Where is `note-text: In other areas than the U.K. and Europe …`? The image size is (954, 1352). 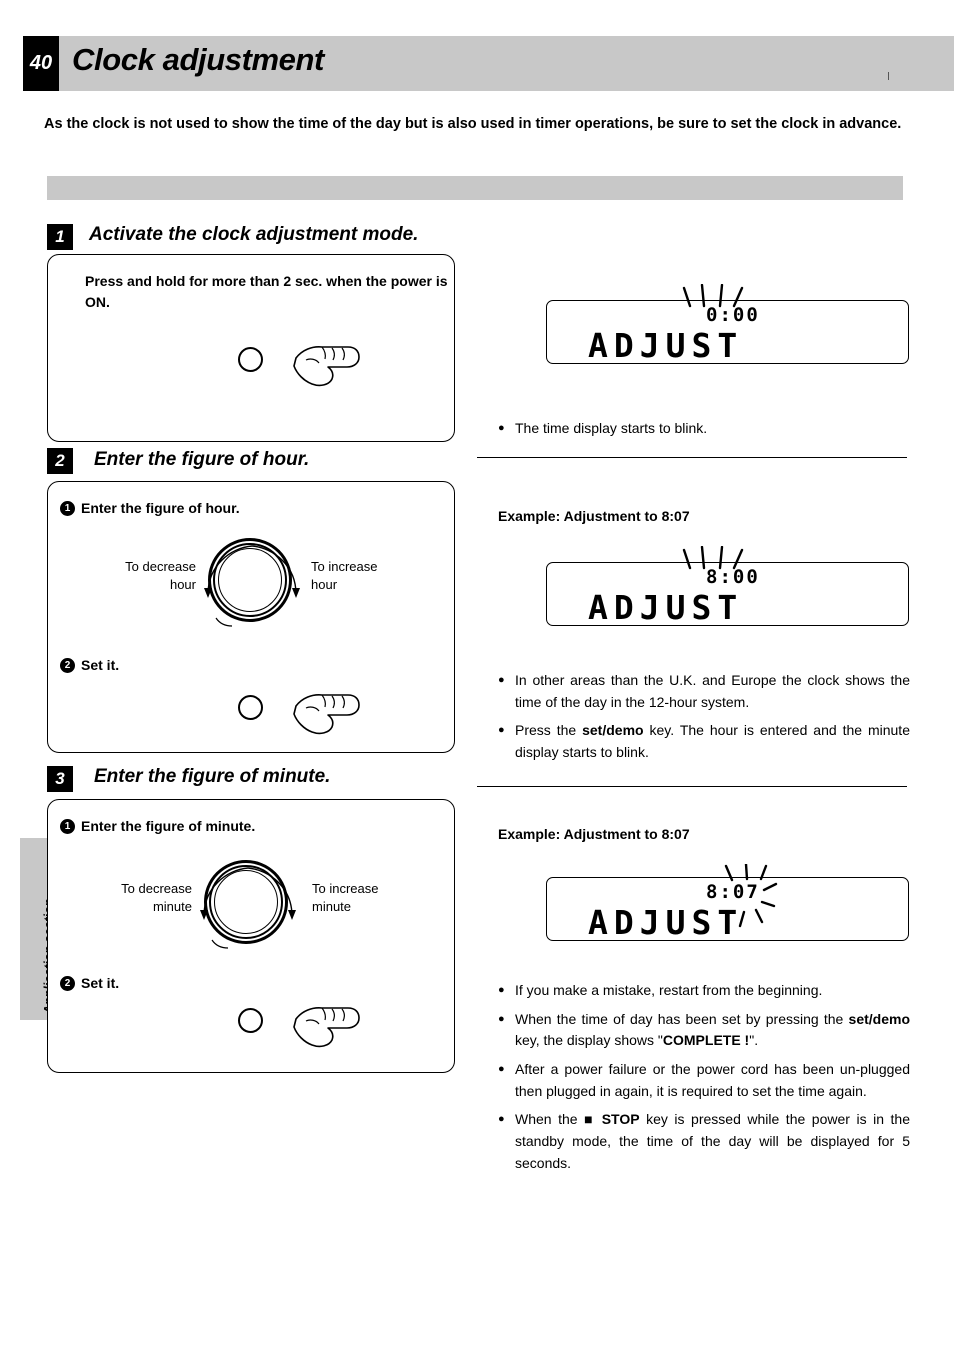
note-text: In other areas than the U.K. and Europe … is located at coordinates (712, 691).